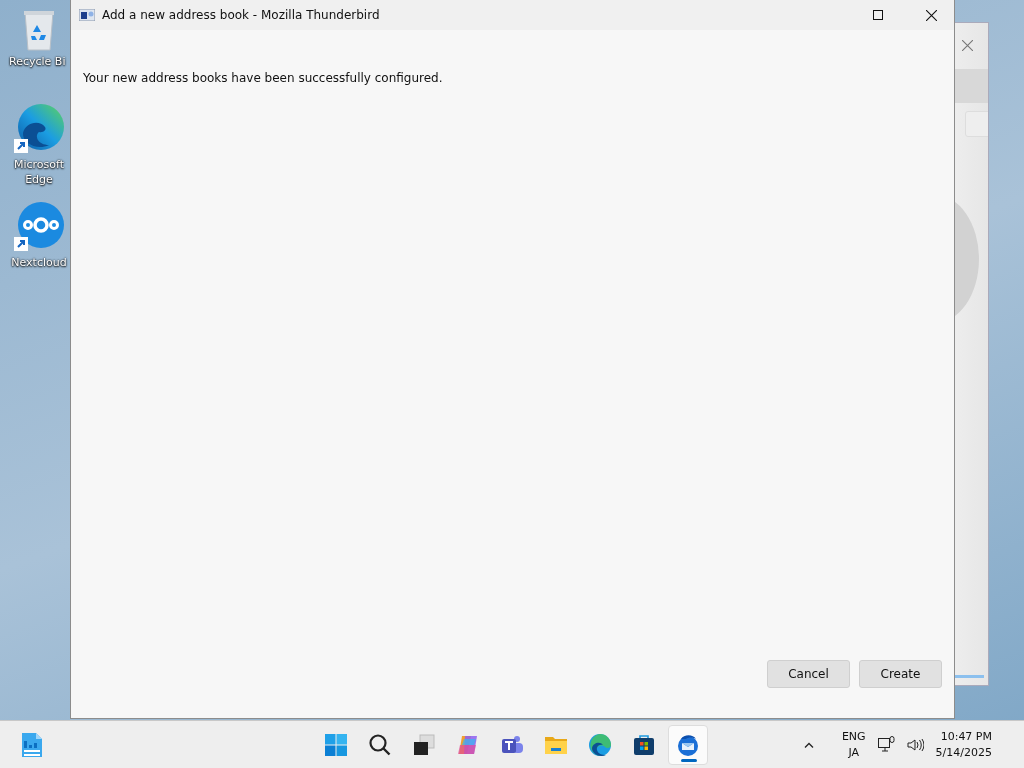 The height and width of the screenshot is (768, 1024). Describe the element at coordinates (808, 744) in the screenshot. I see `chevron-up-icon` at that location.